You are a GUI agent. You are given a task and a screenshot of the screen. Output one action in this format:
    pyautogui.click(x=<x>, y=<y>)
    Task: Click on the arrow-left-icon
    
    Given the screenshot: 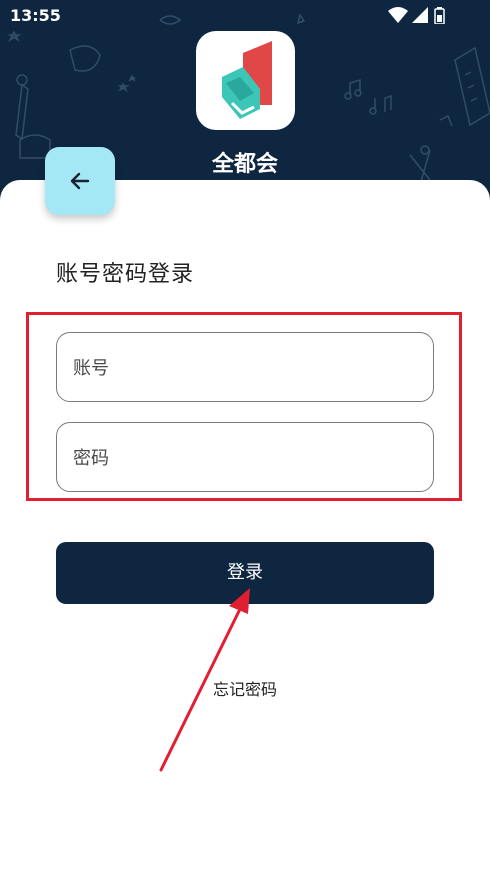 What is the action you would take?
    pyautogui.click(x=80, y=181)
    